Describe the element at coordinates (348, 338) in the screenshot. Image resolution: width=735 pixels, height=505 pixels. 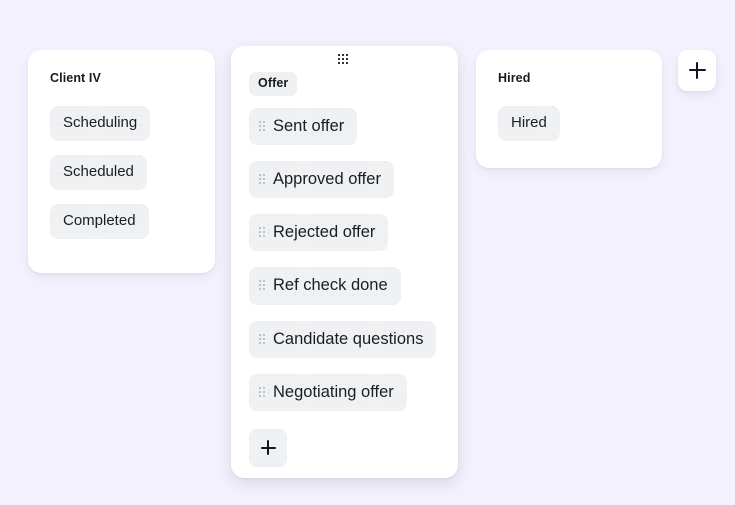
I see `chip-label: Candidate questions` at that location.